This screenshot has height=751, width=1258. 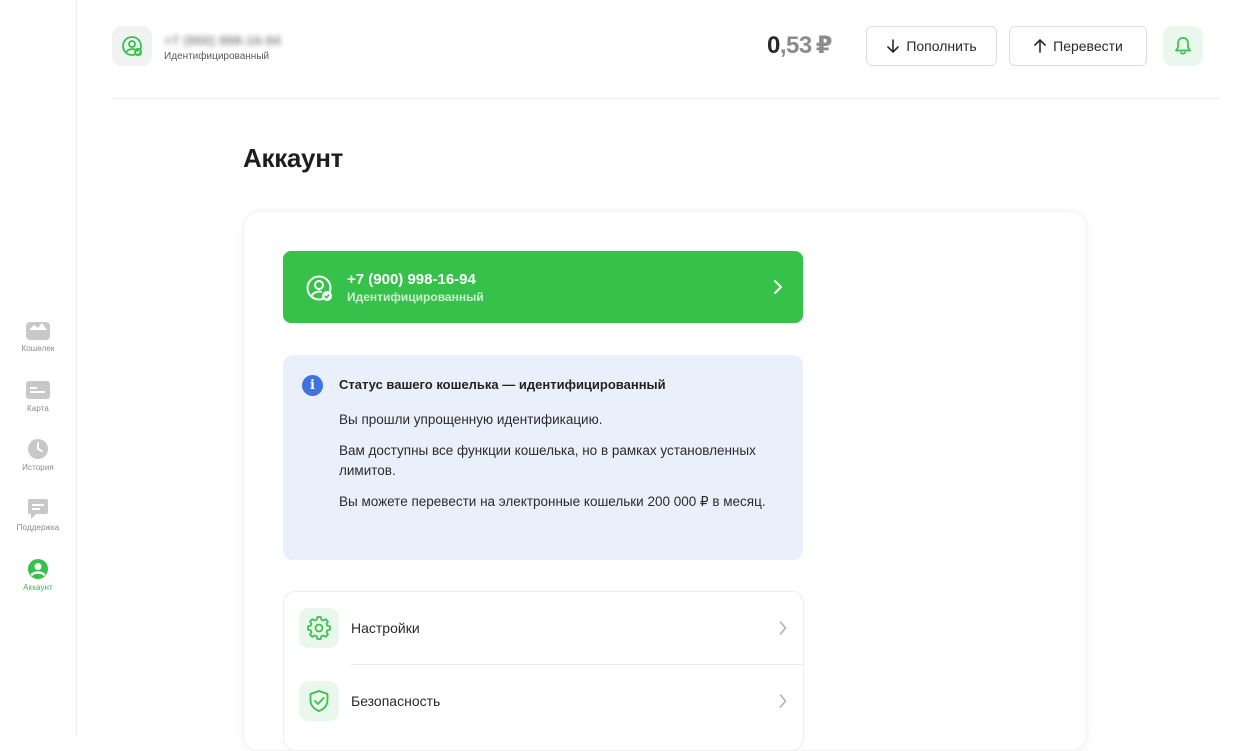 I want to click on menu-item-settings: Настройки, so click(x=543, y=628).